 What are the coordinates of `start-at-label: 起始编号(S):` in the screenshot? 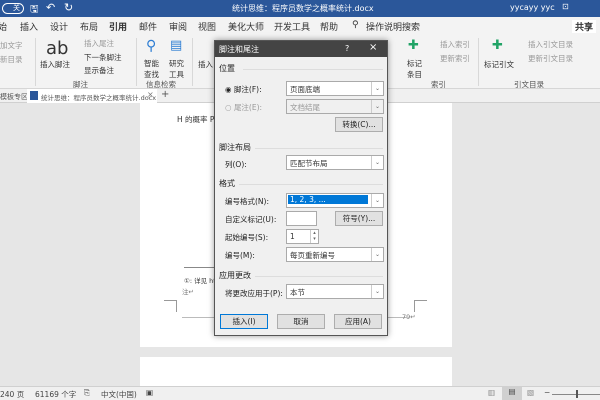 It's located at (247, 237).